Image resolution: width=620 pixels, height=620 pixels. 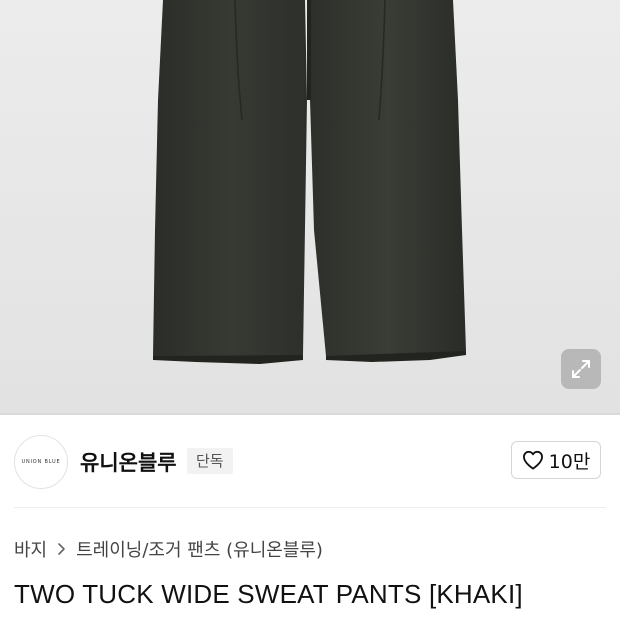 I want to click on expand-arrows-icon, so click(x=581, y=369).